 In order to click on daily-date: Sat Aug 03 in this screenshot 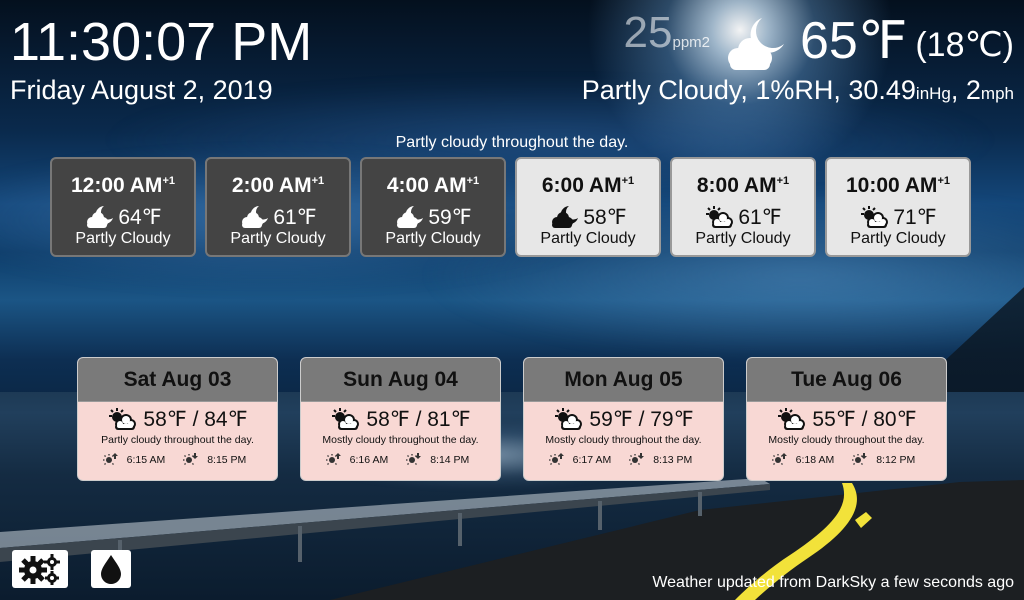, I will do `click(177, 380)`.